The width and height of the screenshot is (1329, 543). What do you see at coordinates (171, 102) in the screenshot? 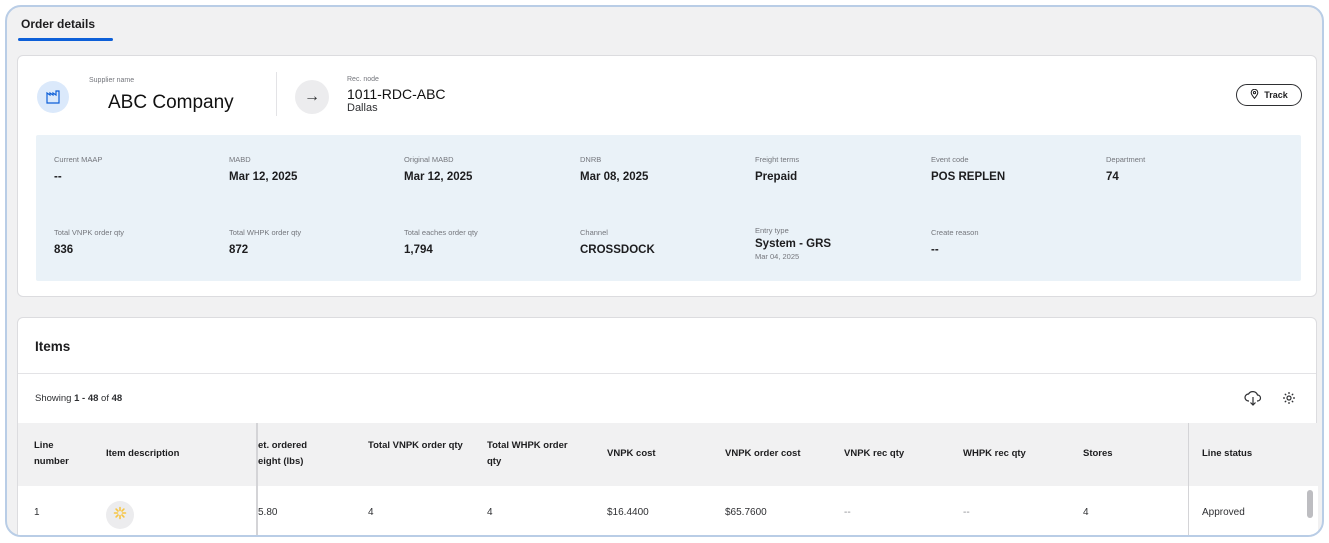
I see `supplier-name: ABC Company` at bounding box center [171, 102].